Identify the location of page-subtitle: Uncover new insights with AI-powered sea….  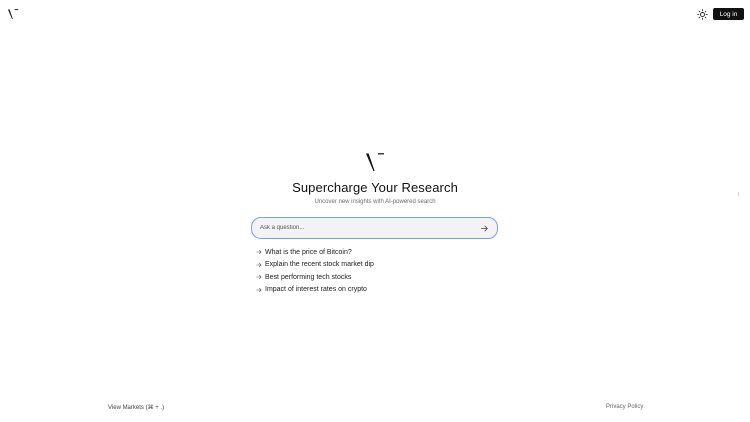
(375, 202).